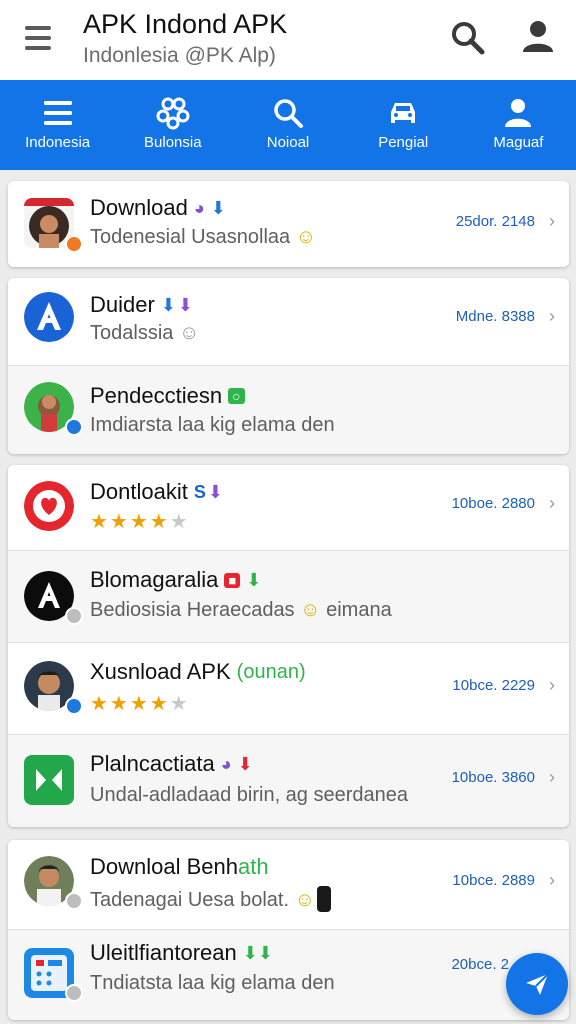 The height and width of the screenshot is (1024, 576). Describe the element at coordinates (403, 125) in the screenshot. I see `nav-tab-3: Pengial` at that location.